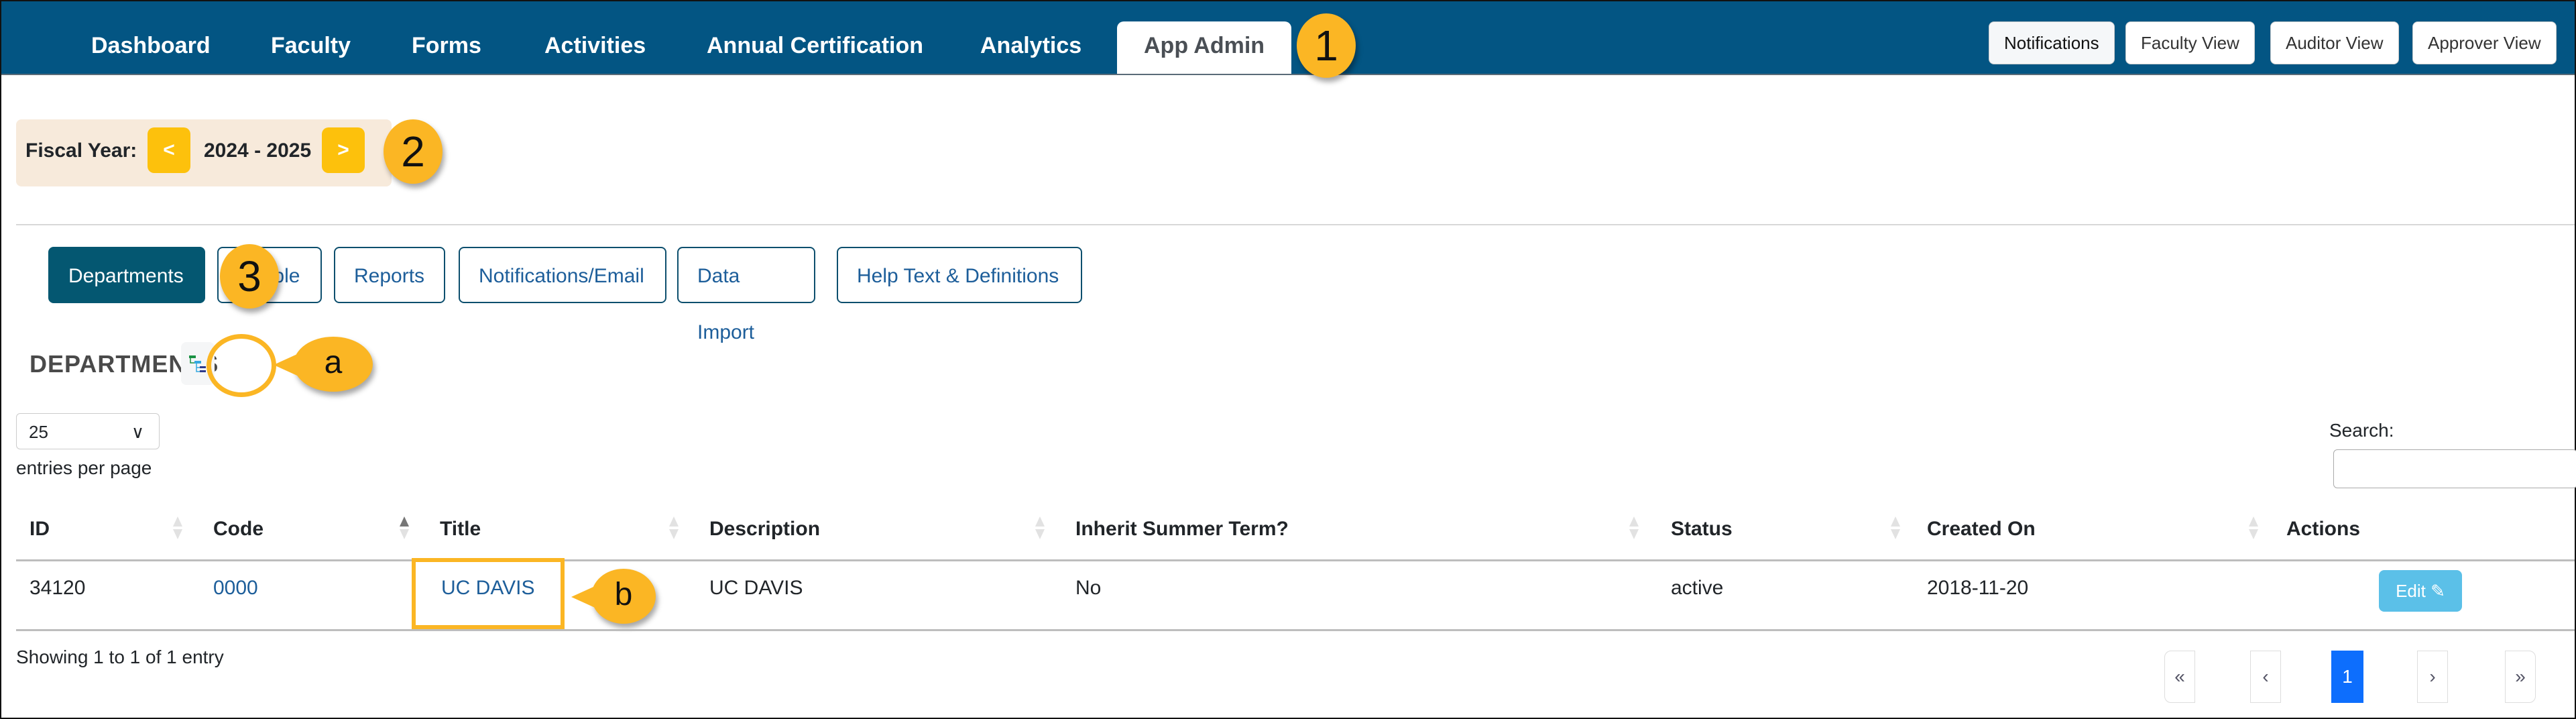  Describe the element at coordinates (249, 276) in the screenshot. I see `callout-3: 3` at that location.